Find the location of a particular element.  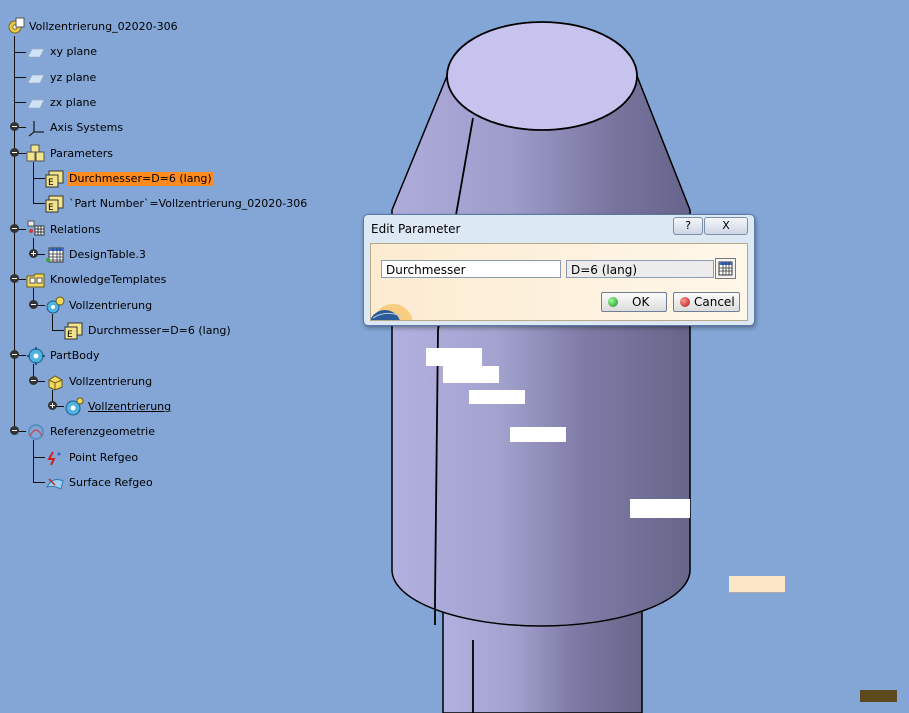

tree-item-knowledge-templates: KnowledgeTemplates is located at coordinates (97, 280).